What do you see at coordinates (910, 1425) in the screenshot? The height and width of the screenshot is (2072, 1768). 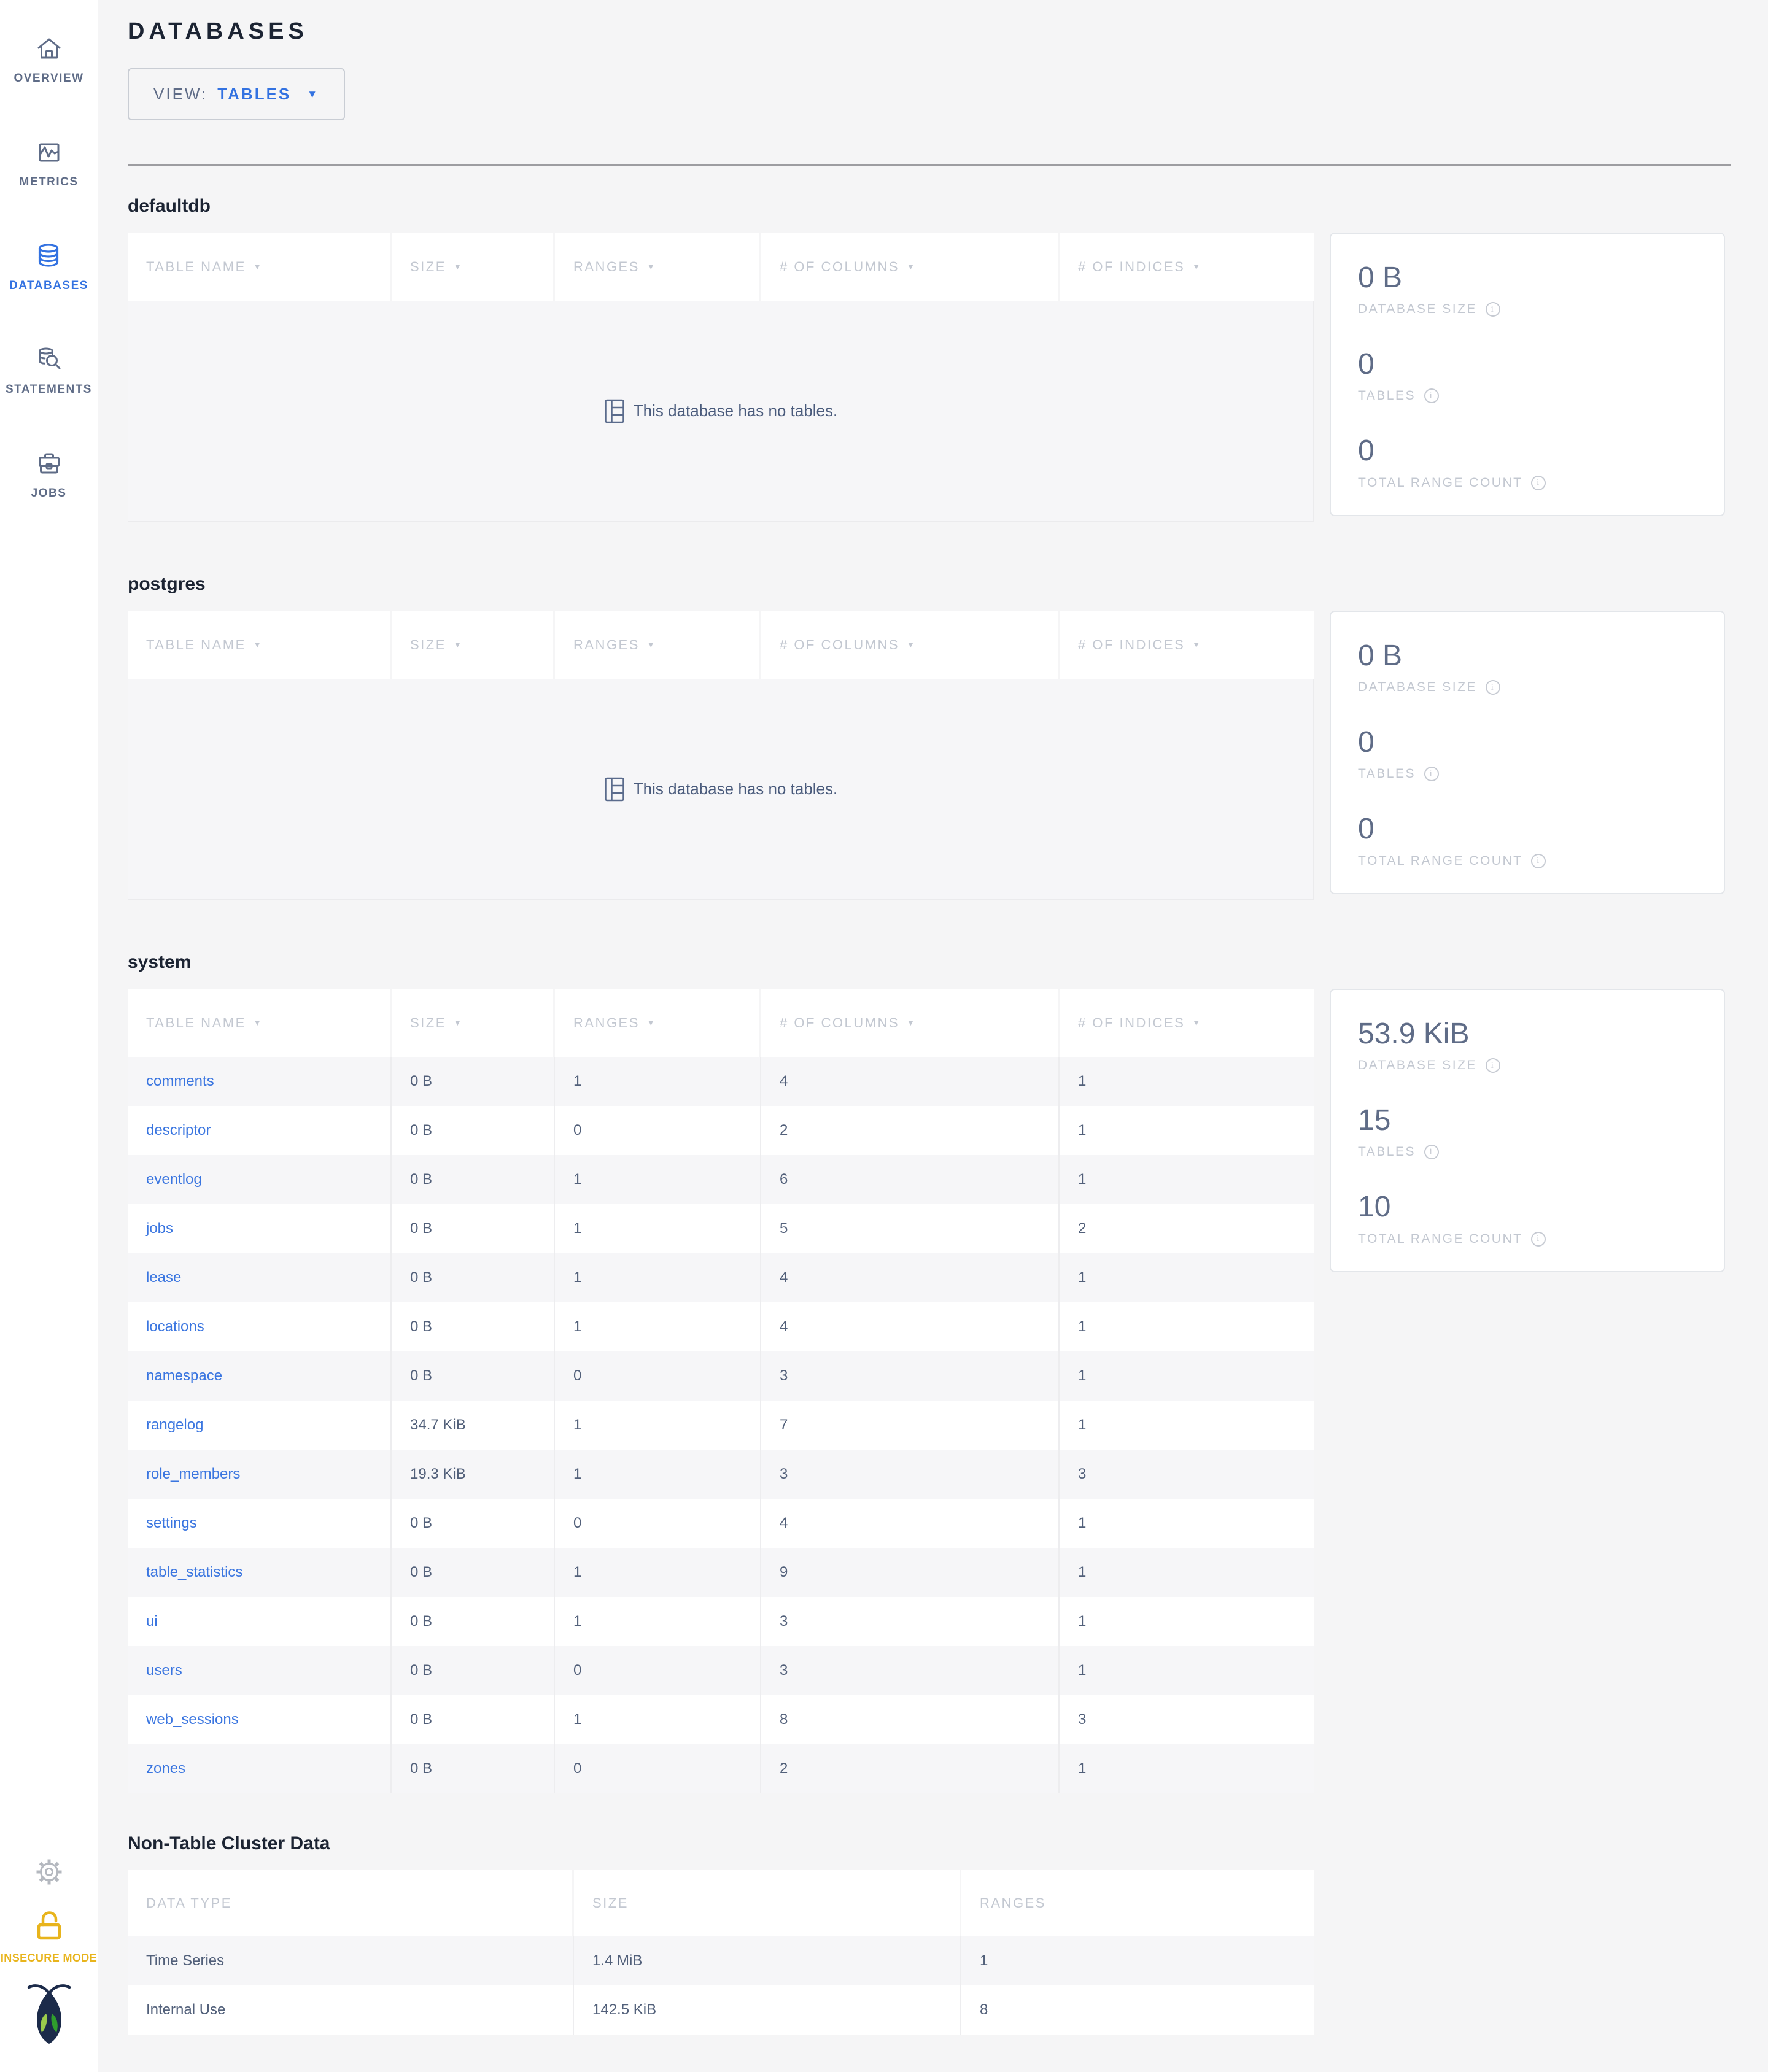 I see `num-columns-cell: 7` at bounding box center [910, 1425].